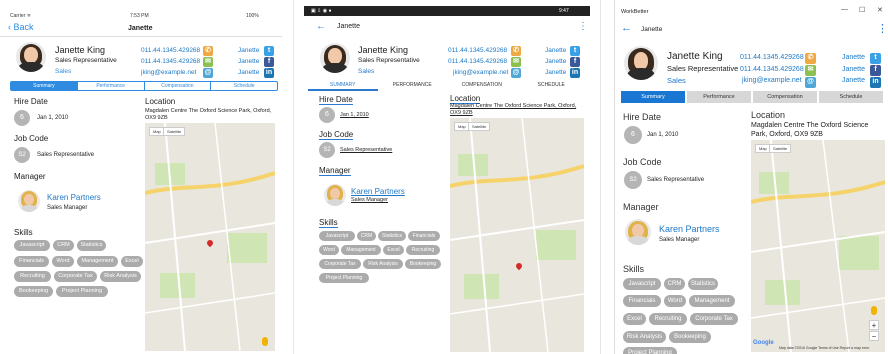 The width and height of the screenshot is (888, 354). What do you see at coordinates (763, 343) in the screenshot?
I see `google-logo: Google` at bounding box center [763, 343].